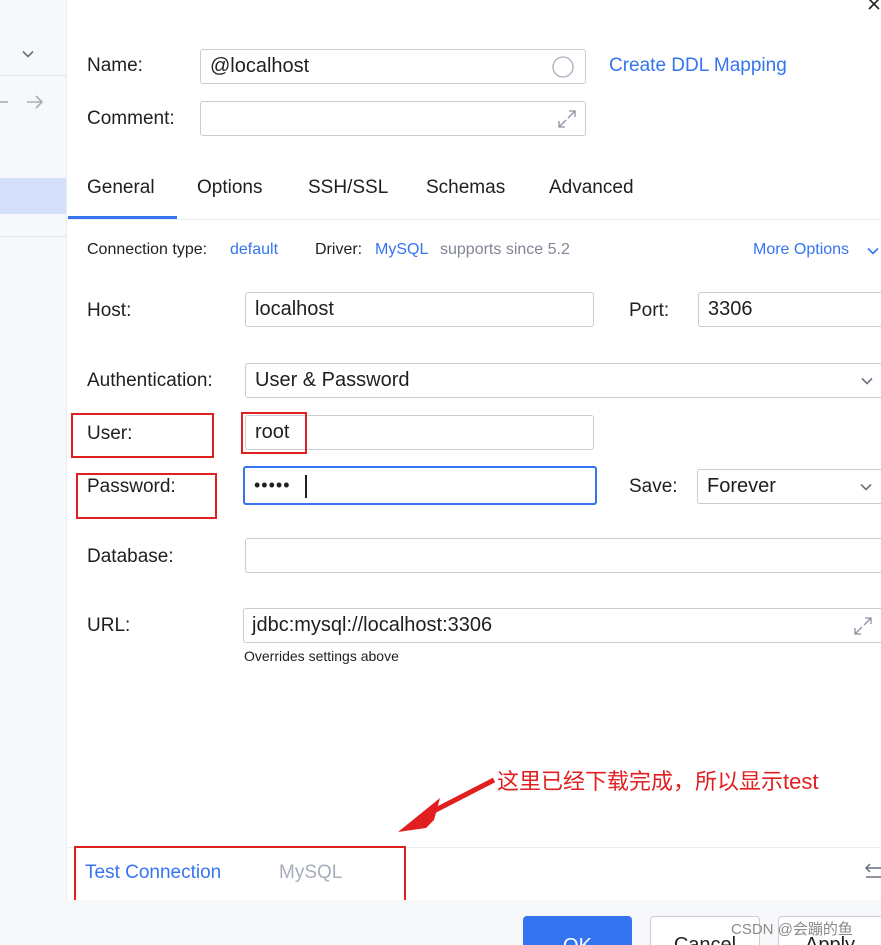 This screenshot has width=881, height=945. I want to click on more-options-link: More Options, so click(801, 250).